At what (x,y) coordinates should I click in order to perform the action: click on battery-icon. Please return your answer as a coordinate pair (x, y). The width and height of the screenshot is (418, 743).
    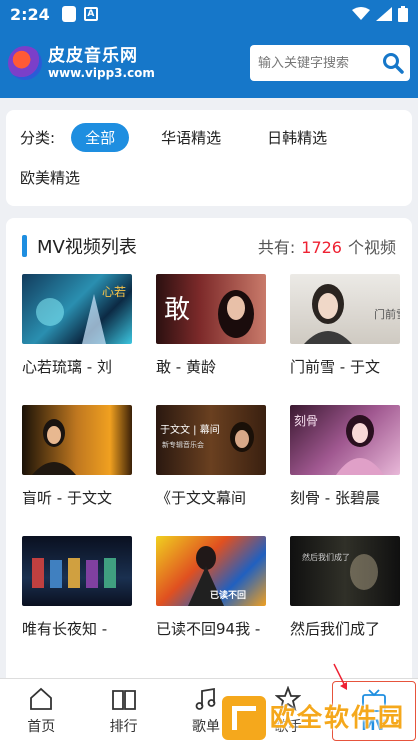
    Looking at the image, I should click on (403, 14).